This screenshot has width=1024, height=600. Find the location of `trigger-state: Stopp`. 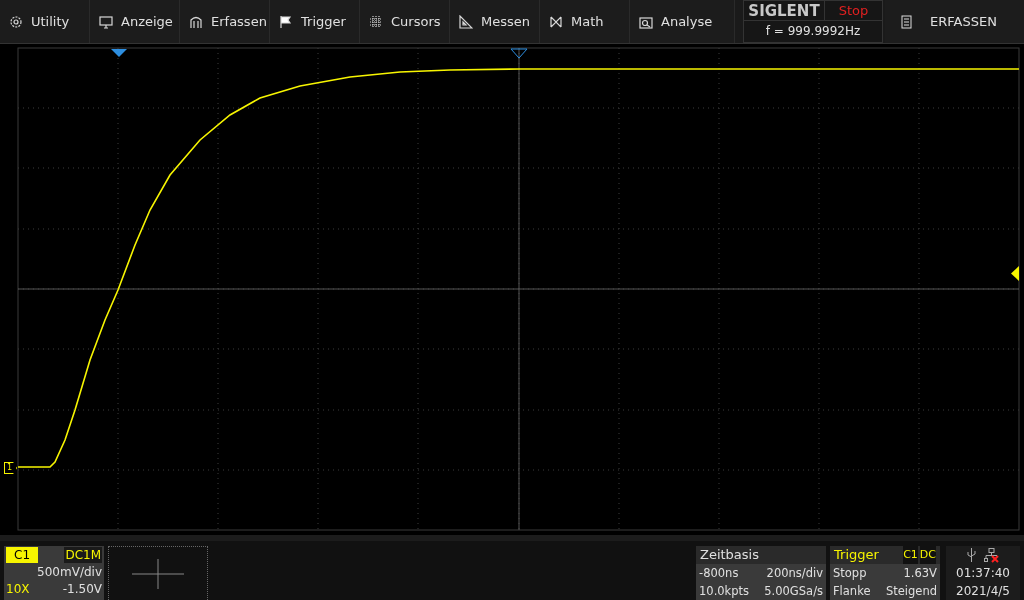

trigger-state: Stopp is located at coordinates (850, 573).